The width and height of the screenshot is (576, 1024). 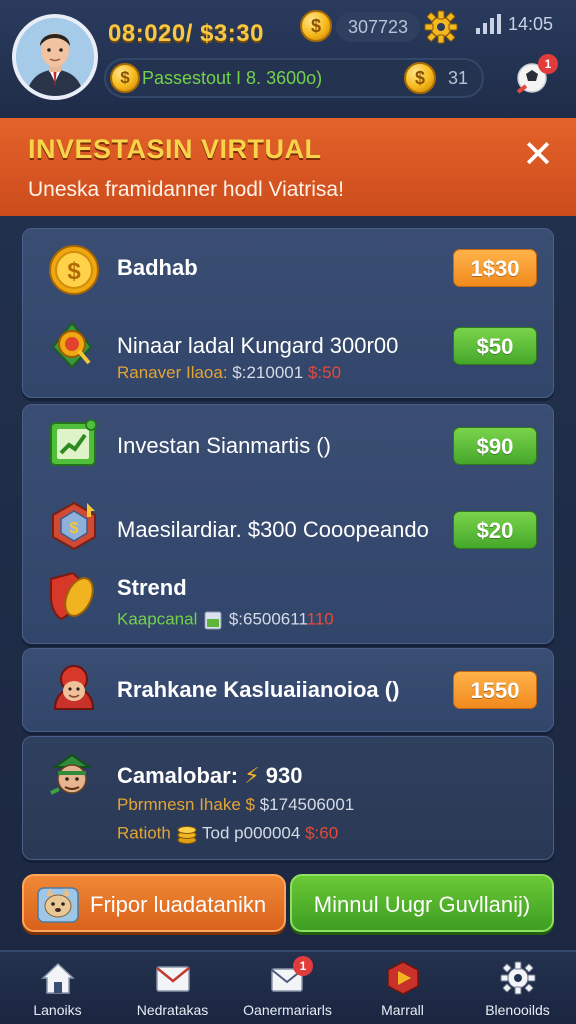 What do you see at coordinates (531, 24) in the screenshot?
I see `clock-time: 14:05` at bounding box center [531, 24].